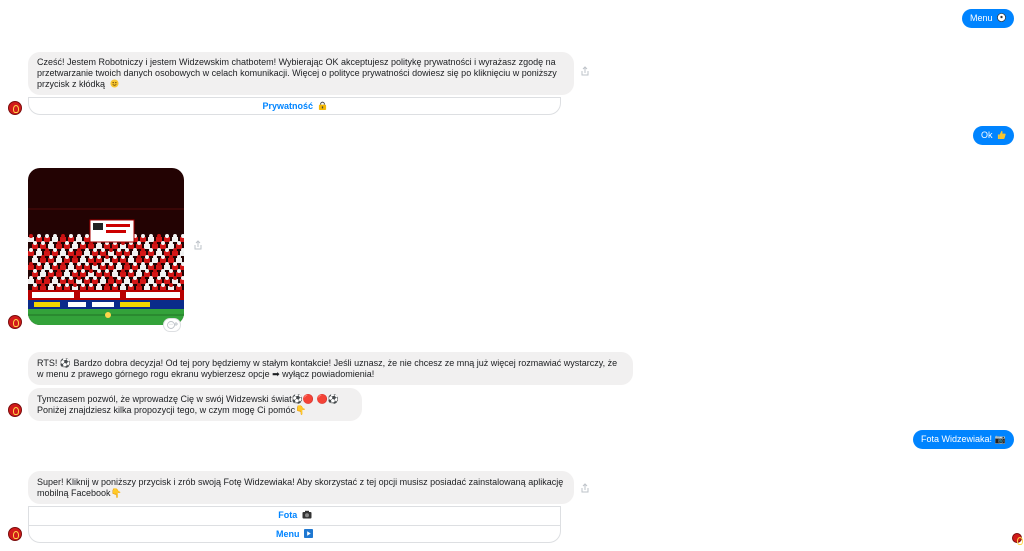 The width and height of the screenshot is (1024, 551). I want to click on privacy-button-container: Prywatność, so click(294, 106).